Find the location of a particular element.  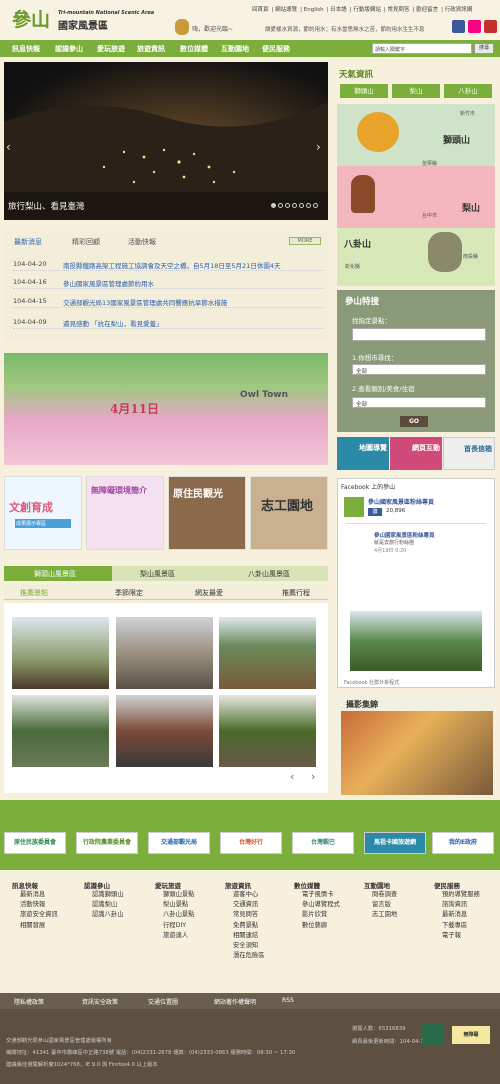

news-more-button: MORE is located at coordinates (305, 241).